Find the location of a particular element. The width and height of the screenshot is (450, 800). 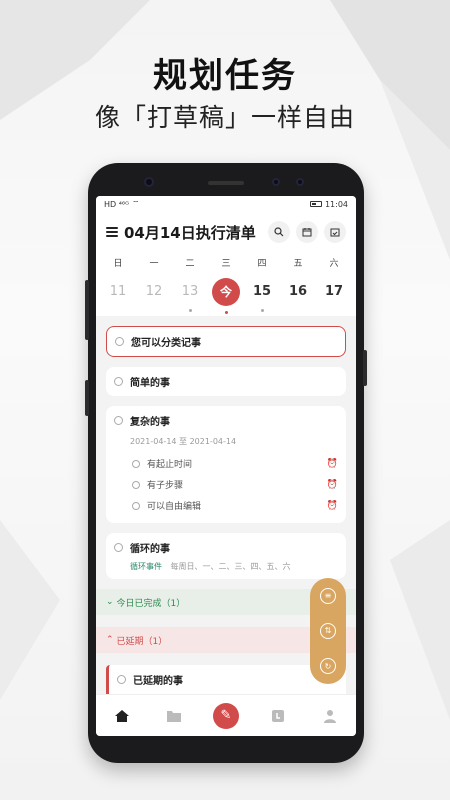

task-card: 简单的事 is located at coordinates (226, 381).